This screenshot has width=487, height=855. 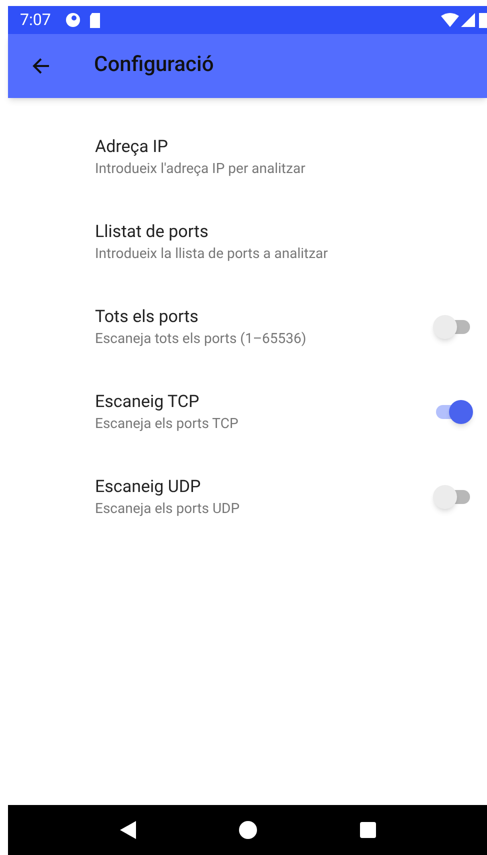 What do you see at coordinates (167, 424) in the screenshot?
I see `setting-summary: Escaneja els ports TCP` at bounding box center [167, 424].